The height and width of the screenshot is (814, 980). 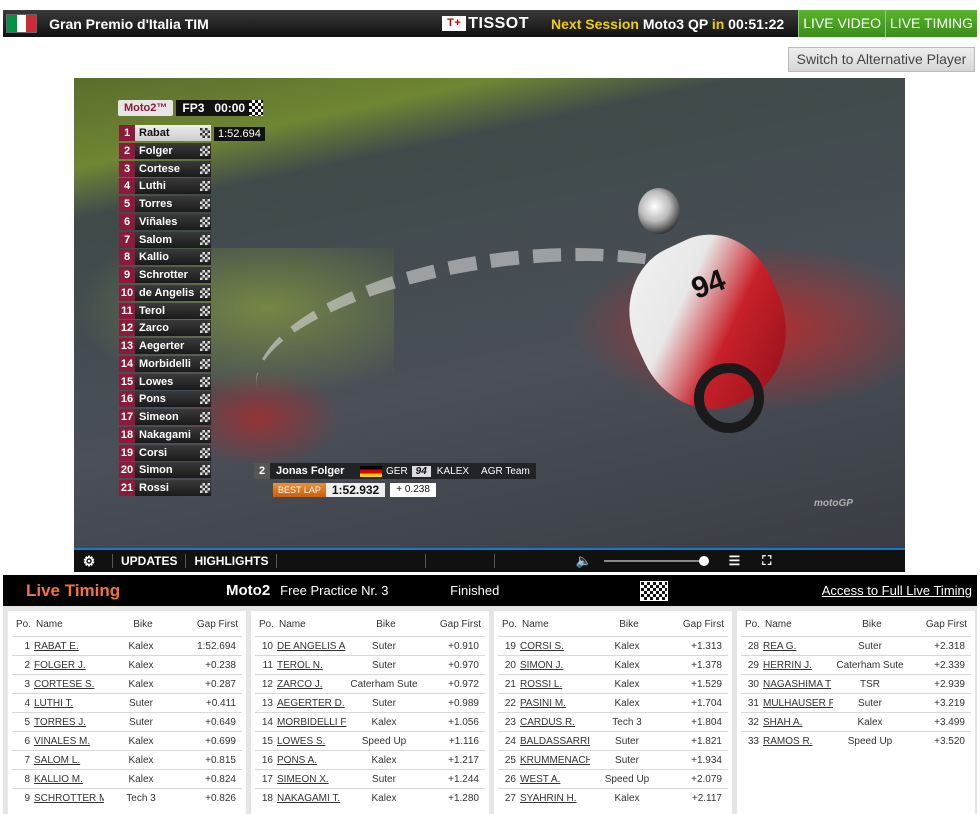 What do you see at coordinates (312, 703) in the screenshot?
I see `rider-name-link: AEGERTER D.` at bounding box center [312, 703].